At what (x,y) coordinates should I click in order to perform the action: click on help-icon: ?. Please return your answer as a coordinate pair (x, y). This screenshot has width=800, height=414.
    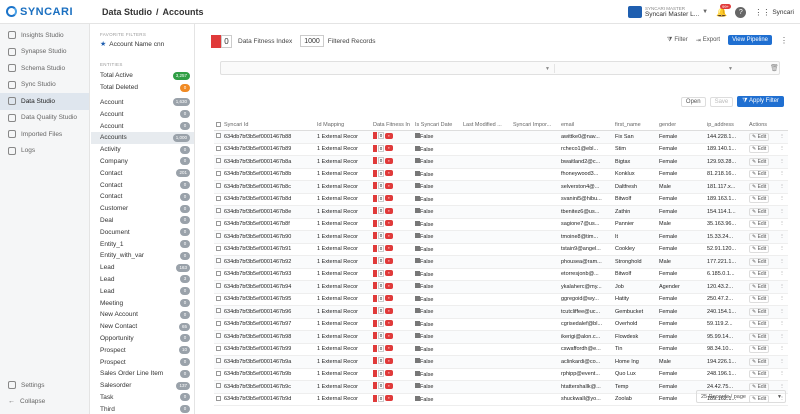
    Looking at the image, I should click on (741, 12).